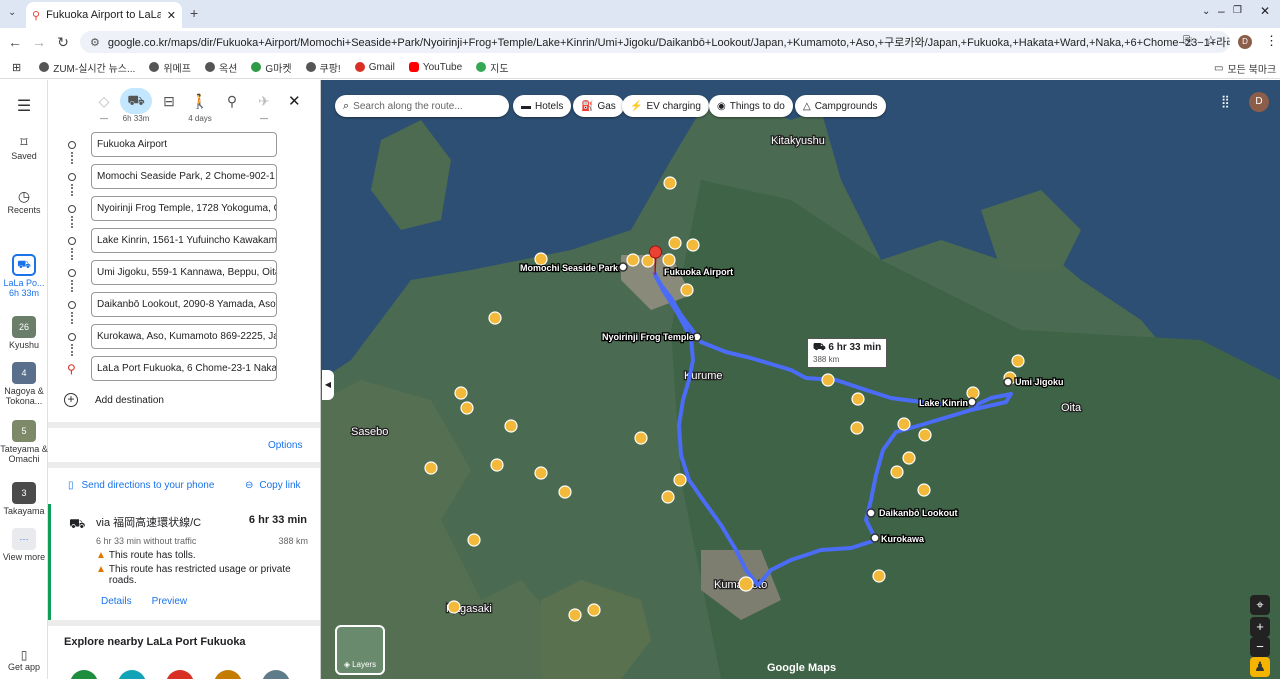  Describe the element at coordinates (1245, 68) in the screenshot. I see `all-bookmarks-folder: ▭ 모든 북마크` at that location.